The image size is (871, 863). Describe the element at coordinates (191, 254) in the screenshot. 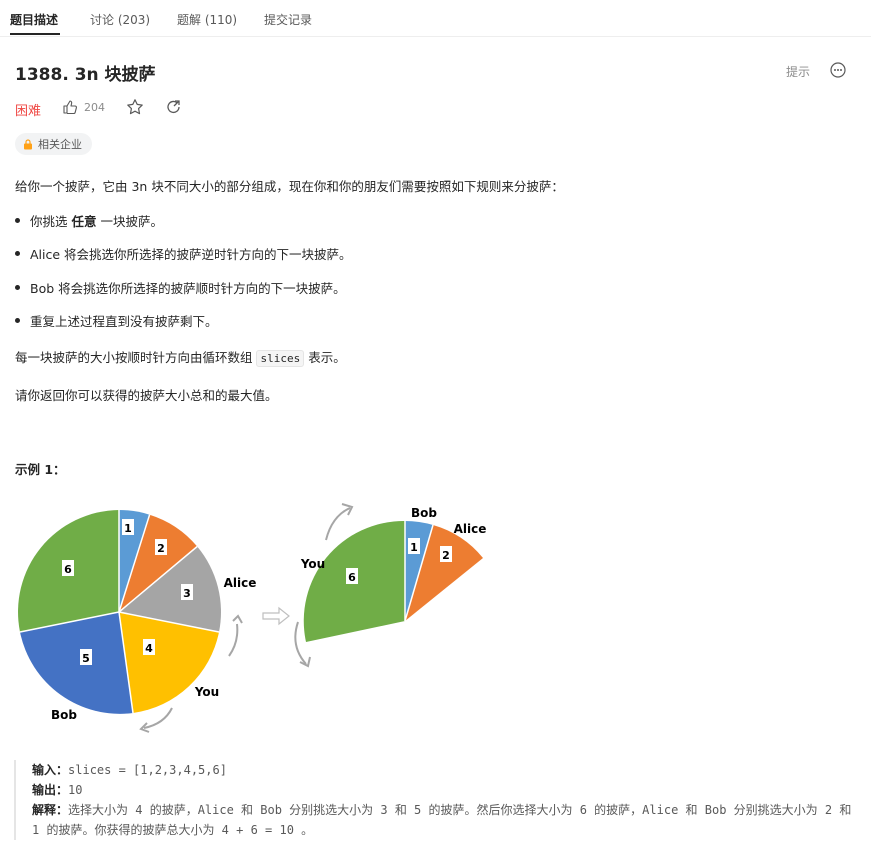

I see `rule2-text: Alice 将会挑选你所选择的披萨逆时针方向的下一块披萨。` at that location.